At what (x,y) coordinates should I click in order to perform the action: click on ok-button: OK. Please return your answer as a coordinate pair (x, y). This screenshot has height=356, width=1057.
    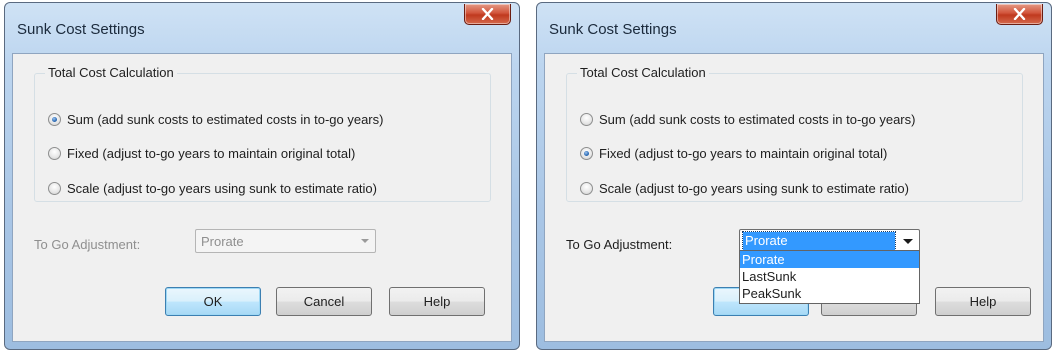
    Looking at the image, I should click on (213, 301).